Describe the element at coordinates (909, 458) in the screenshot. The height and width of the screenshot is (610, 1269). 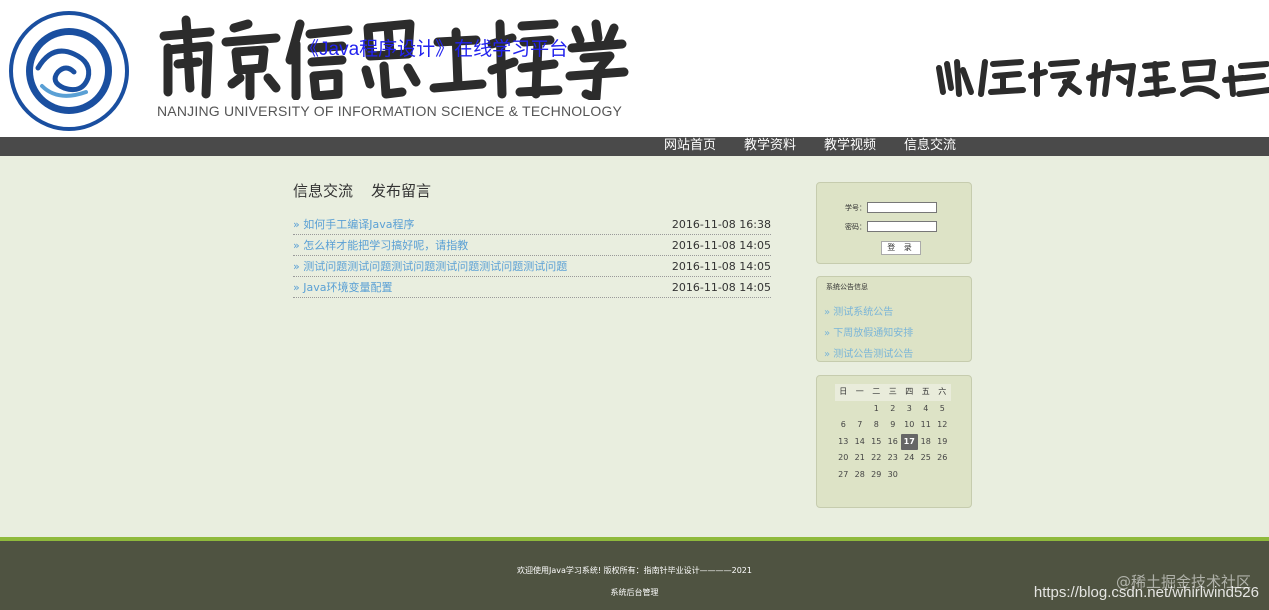
I see `calendar-day: 24` at that location.